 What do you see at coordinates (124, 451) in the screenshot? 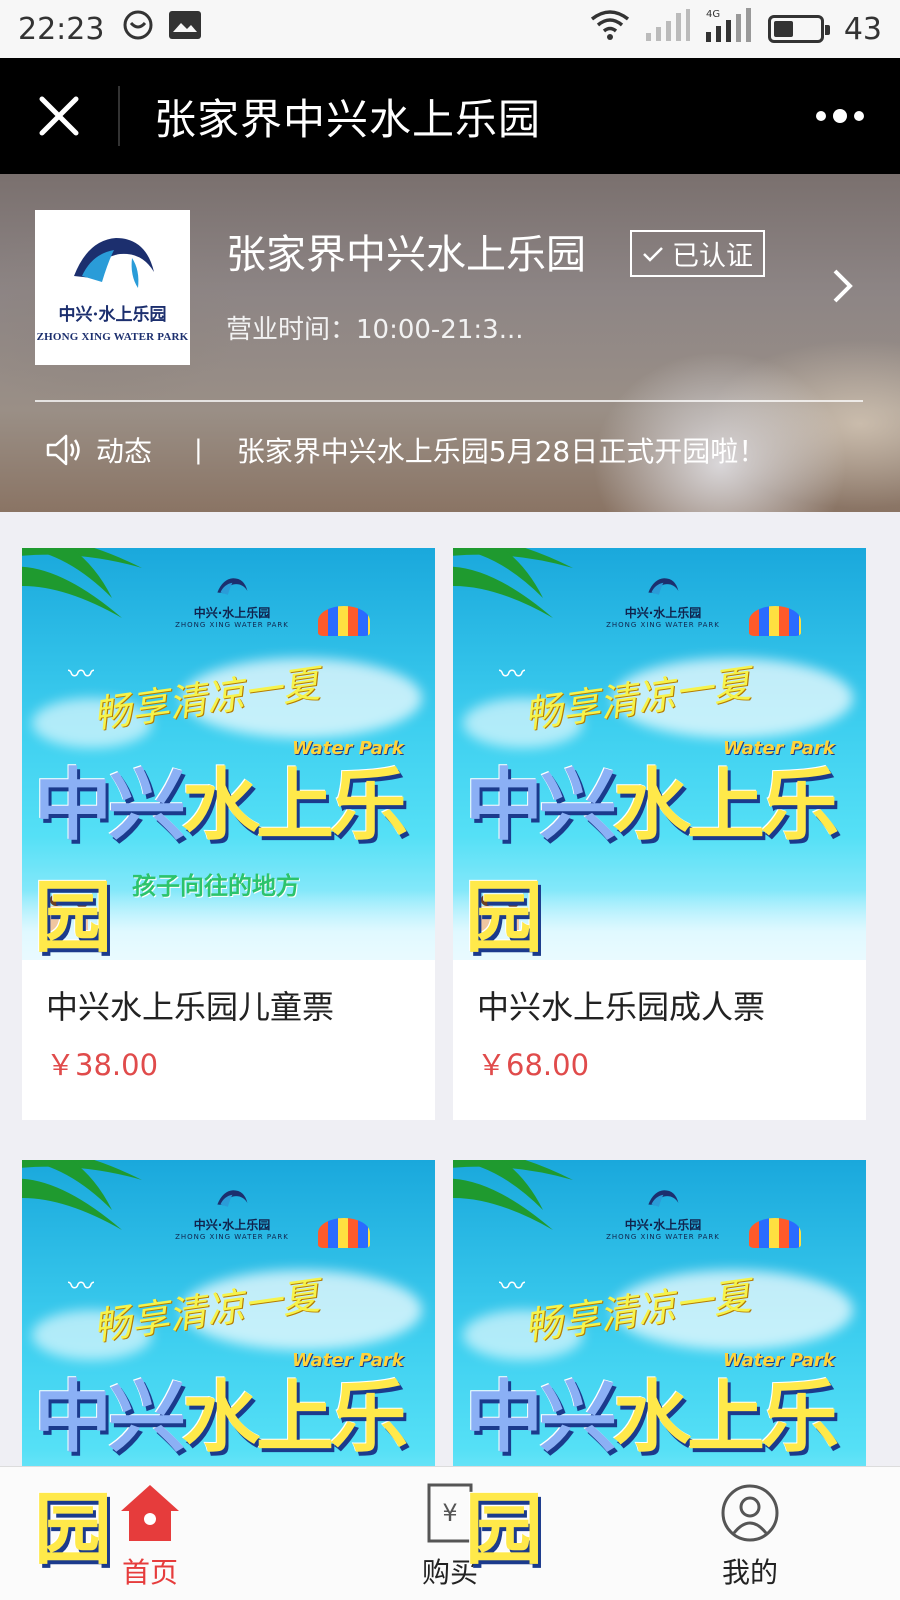
I see `news-label: 动态` at bounding box center [124, 451].